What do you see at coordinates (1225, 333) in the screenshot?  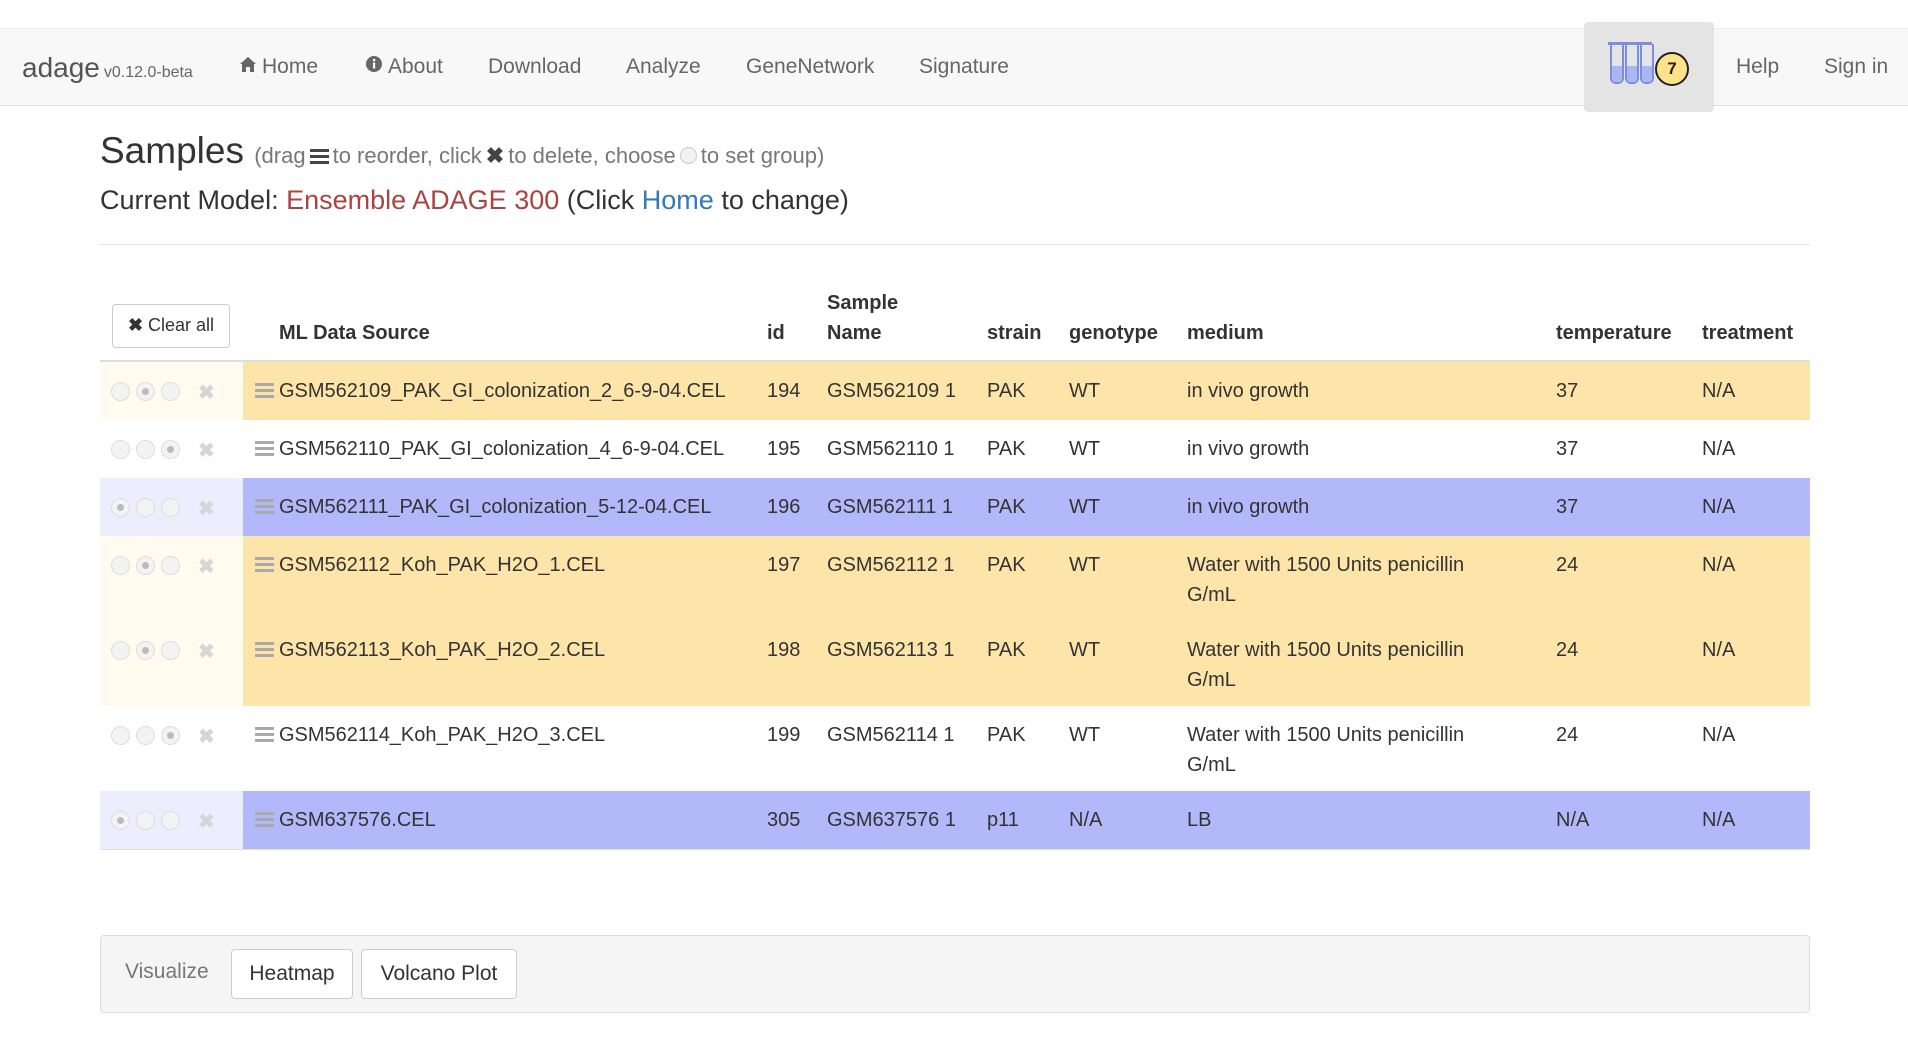 I see `col-medium: medium` at bounding box center [1225, 333].